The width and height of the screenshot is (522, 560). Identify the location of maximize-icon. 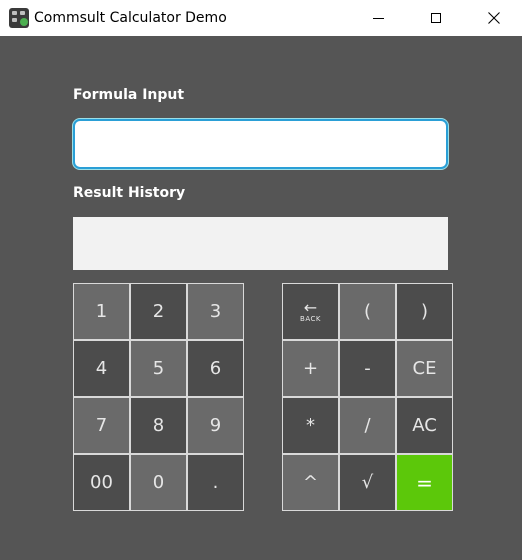
(436, 18).